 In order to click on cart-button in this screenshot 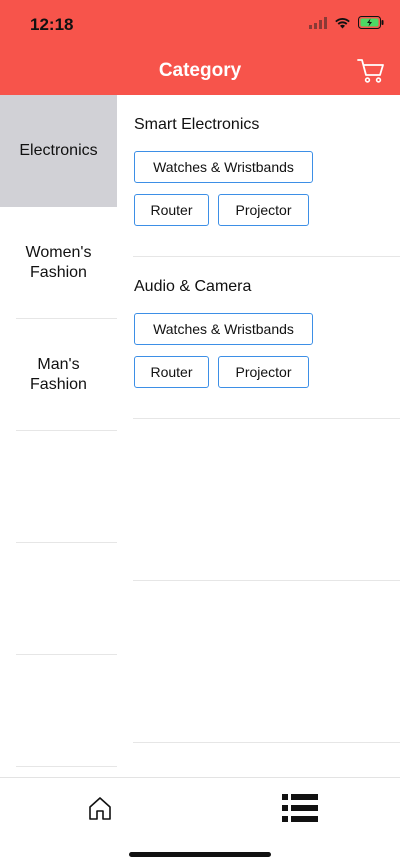, I will do `click(371, 71)`.